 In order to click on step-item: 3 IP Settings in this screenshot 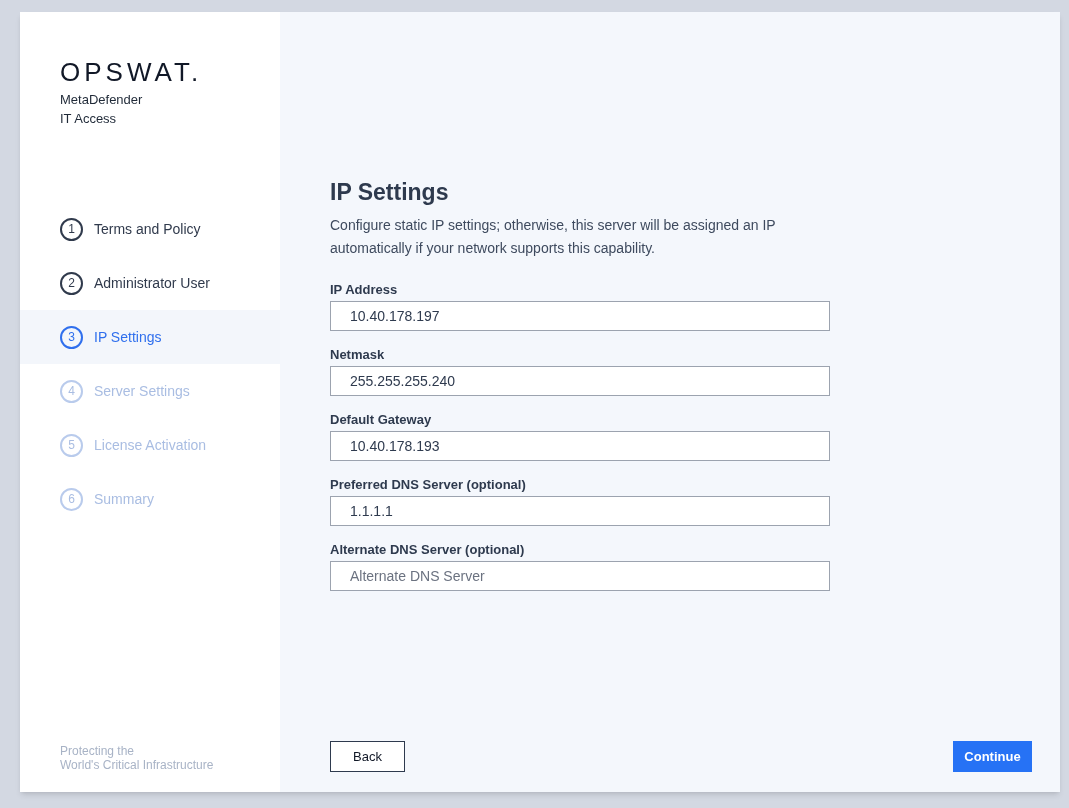, I will do `click(150, 337)`.